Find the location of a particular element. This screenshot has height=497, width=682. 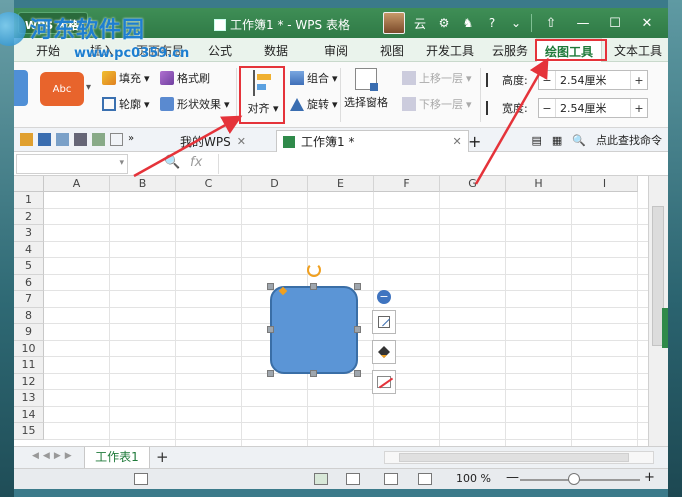

skin-icon: ♞ is located at coordinates (468, 23).